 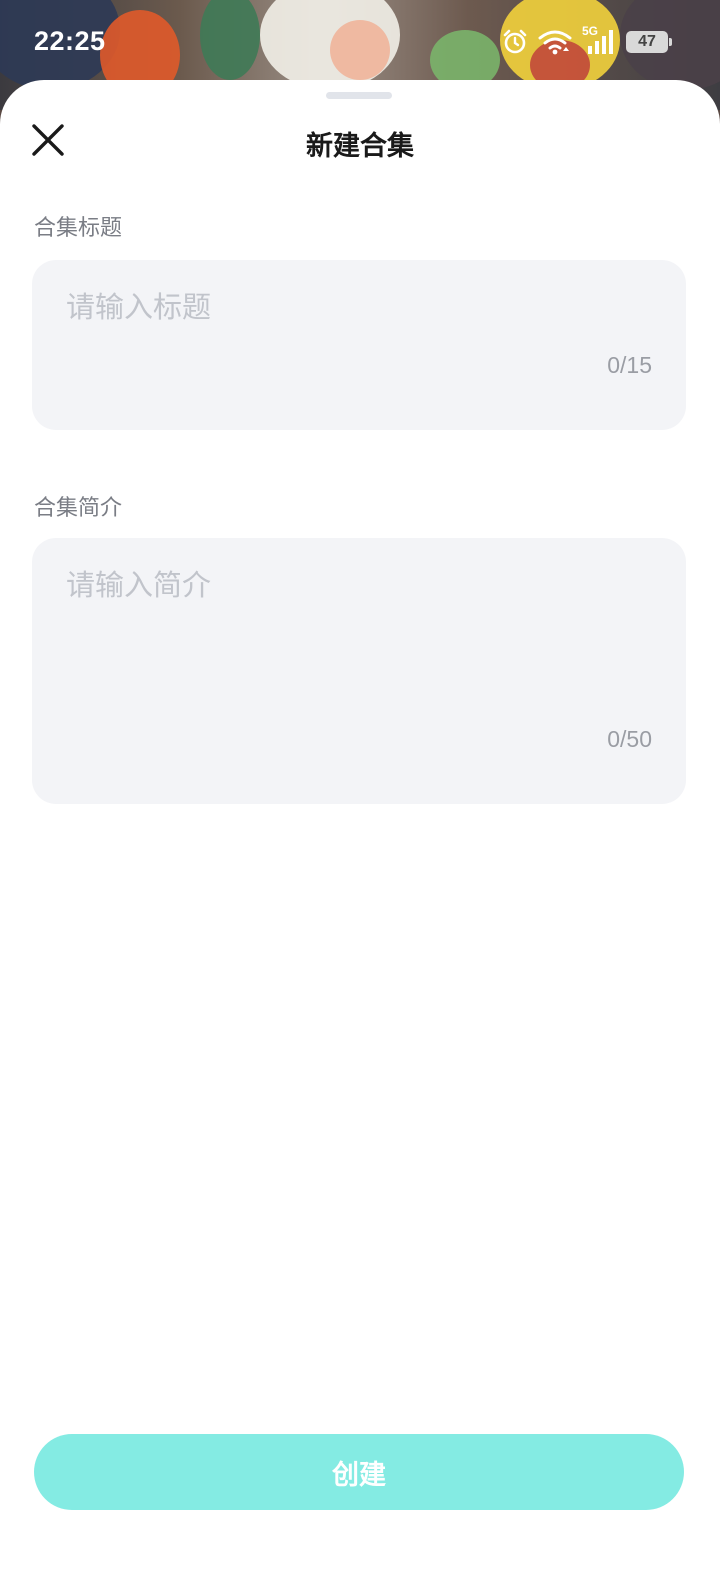 What do you see at coordinates (70, 41) in the screenshot?
I see `status-time: 22:25` at bounding box center [70, 41].